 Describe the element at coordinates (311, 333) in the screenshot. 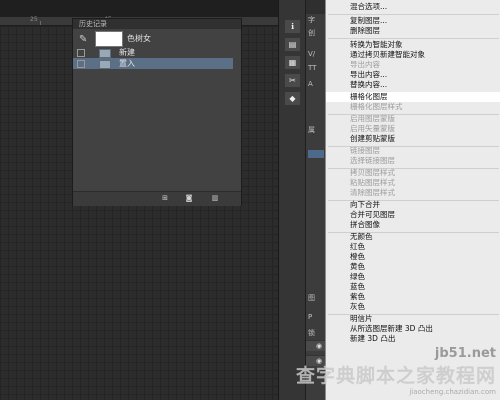

I see `panel-label: 锁` at that location.